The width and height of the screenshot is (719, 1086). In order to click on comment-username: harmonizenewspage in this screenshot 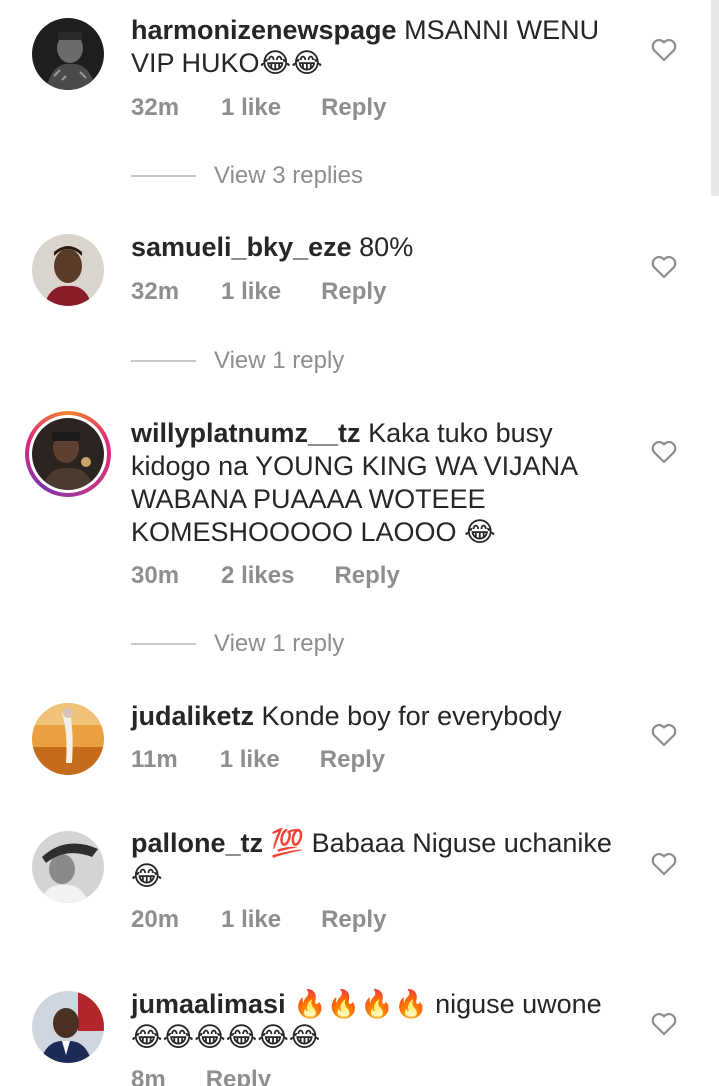, I will do `click(264, 30)`.